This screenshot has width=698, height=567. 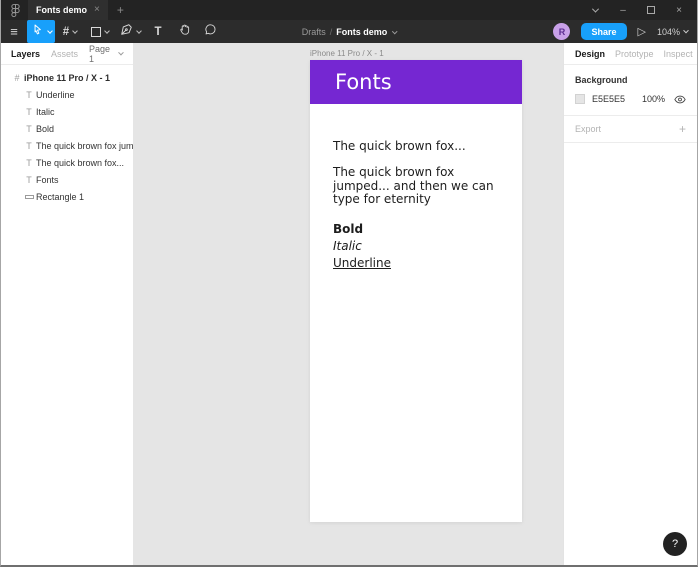 I want to click on background-section: Background E5E5E5 100%, so click(x=630, y=90).